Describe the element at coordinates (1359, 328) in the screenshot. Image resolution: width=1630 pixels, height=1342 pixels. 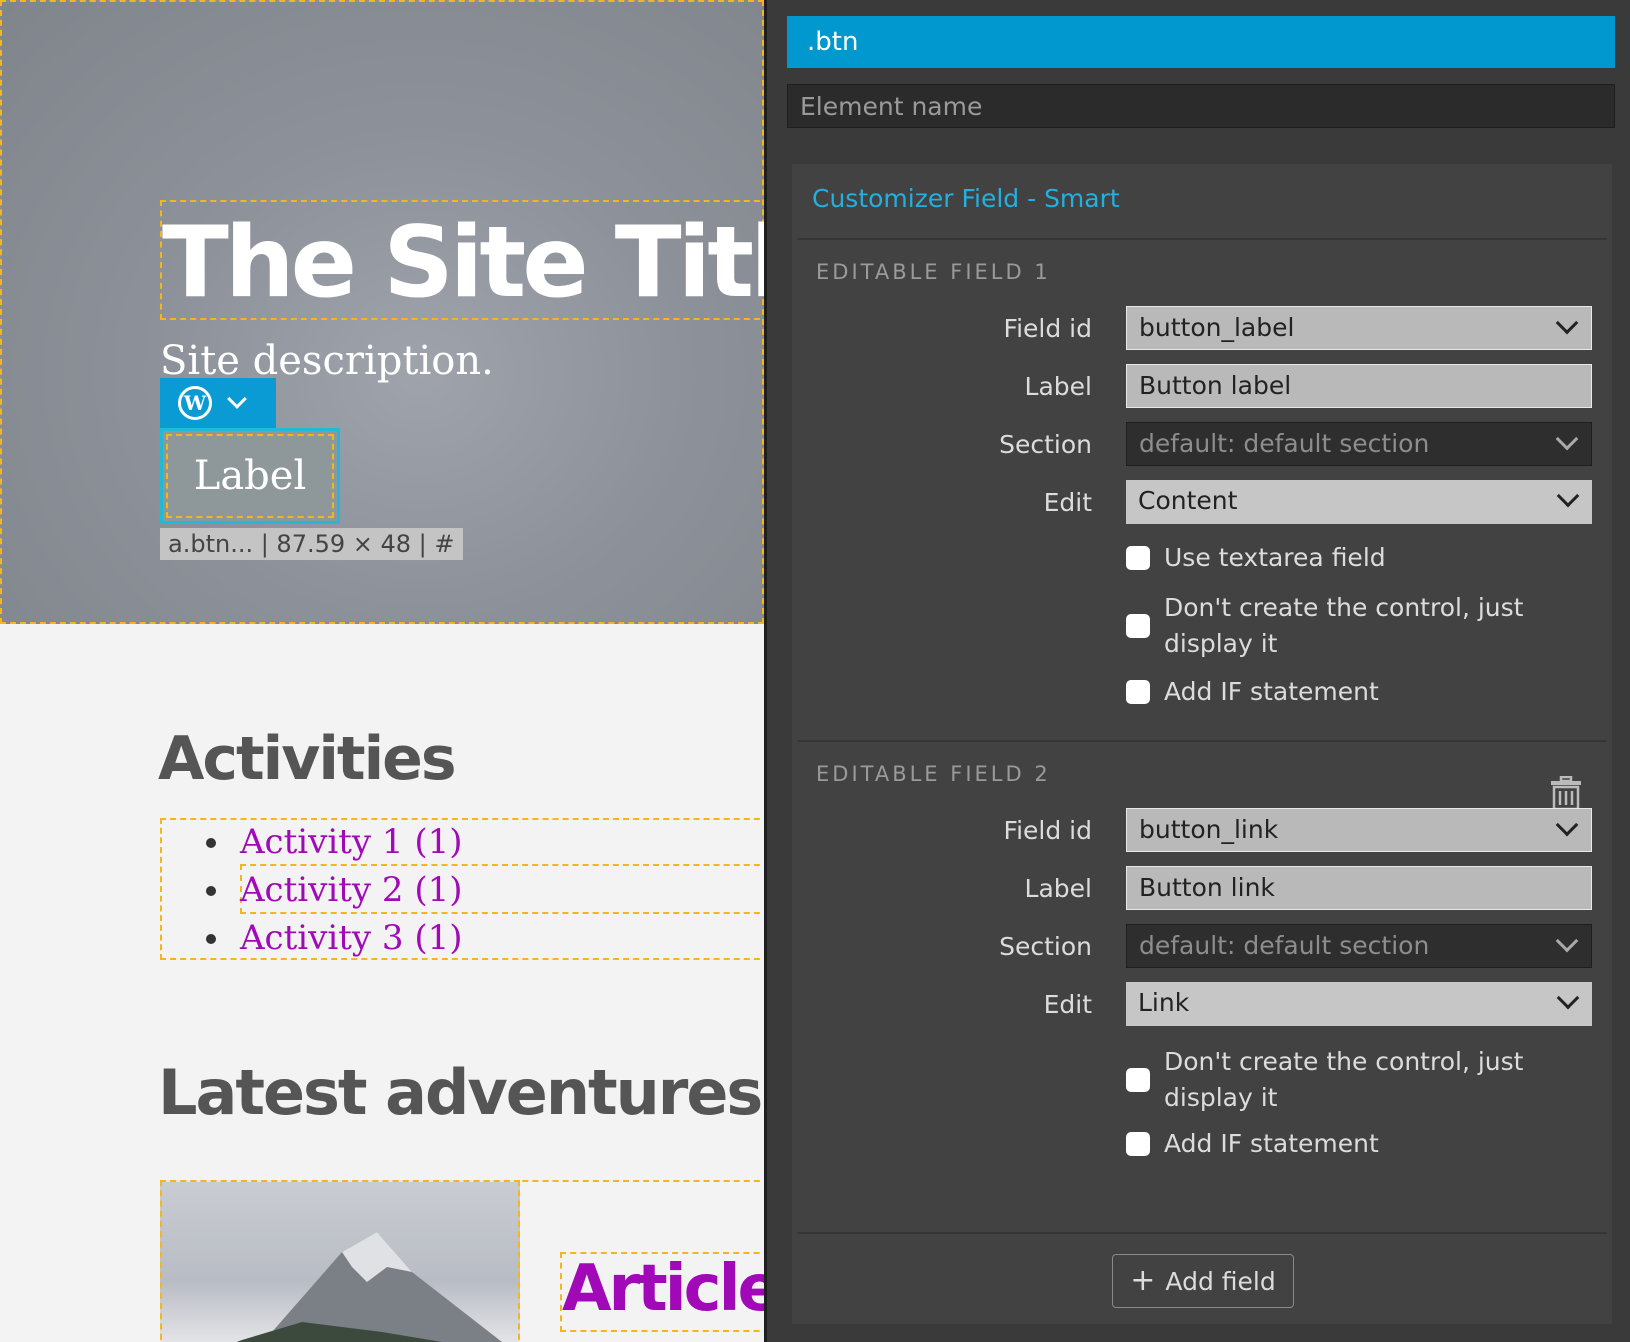
I see `field-id-select: button_label` at that location.